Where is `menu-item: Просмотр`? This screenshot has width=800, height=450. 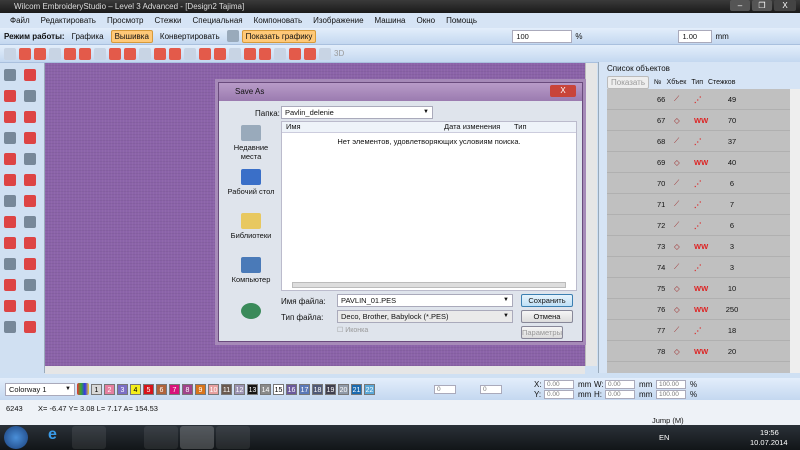
menu-item: Просмотр is located at coordinates (125, 20).